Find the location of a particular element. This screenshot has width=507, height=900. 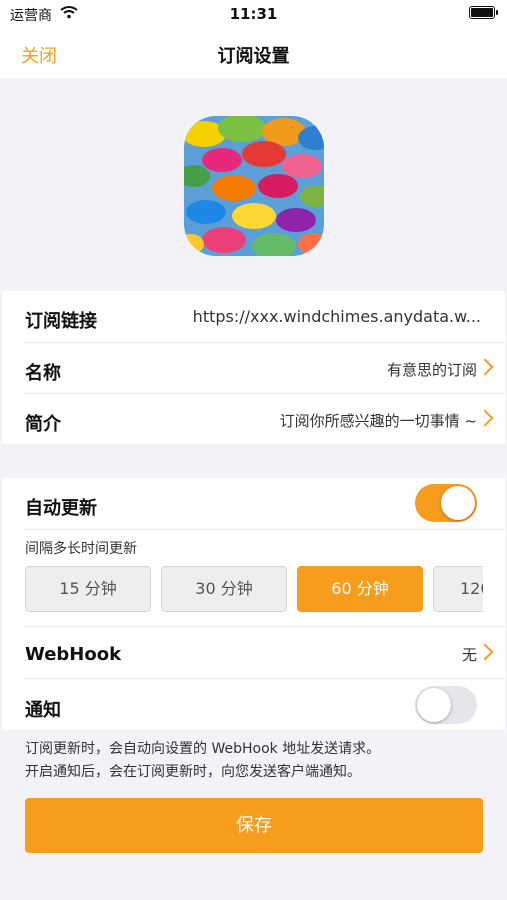

interval-label: 间隔多长时间更新 is located at coordinates (81, 549).